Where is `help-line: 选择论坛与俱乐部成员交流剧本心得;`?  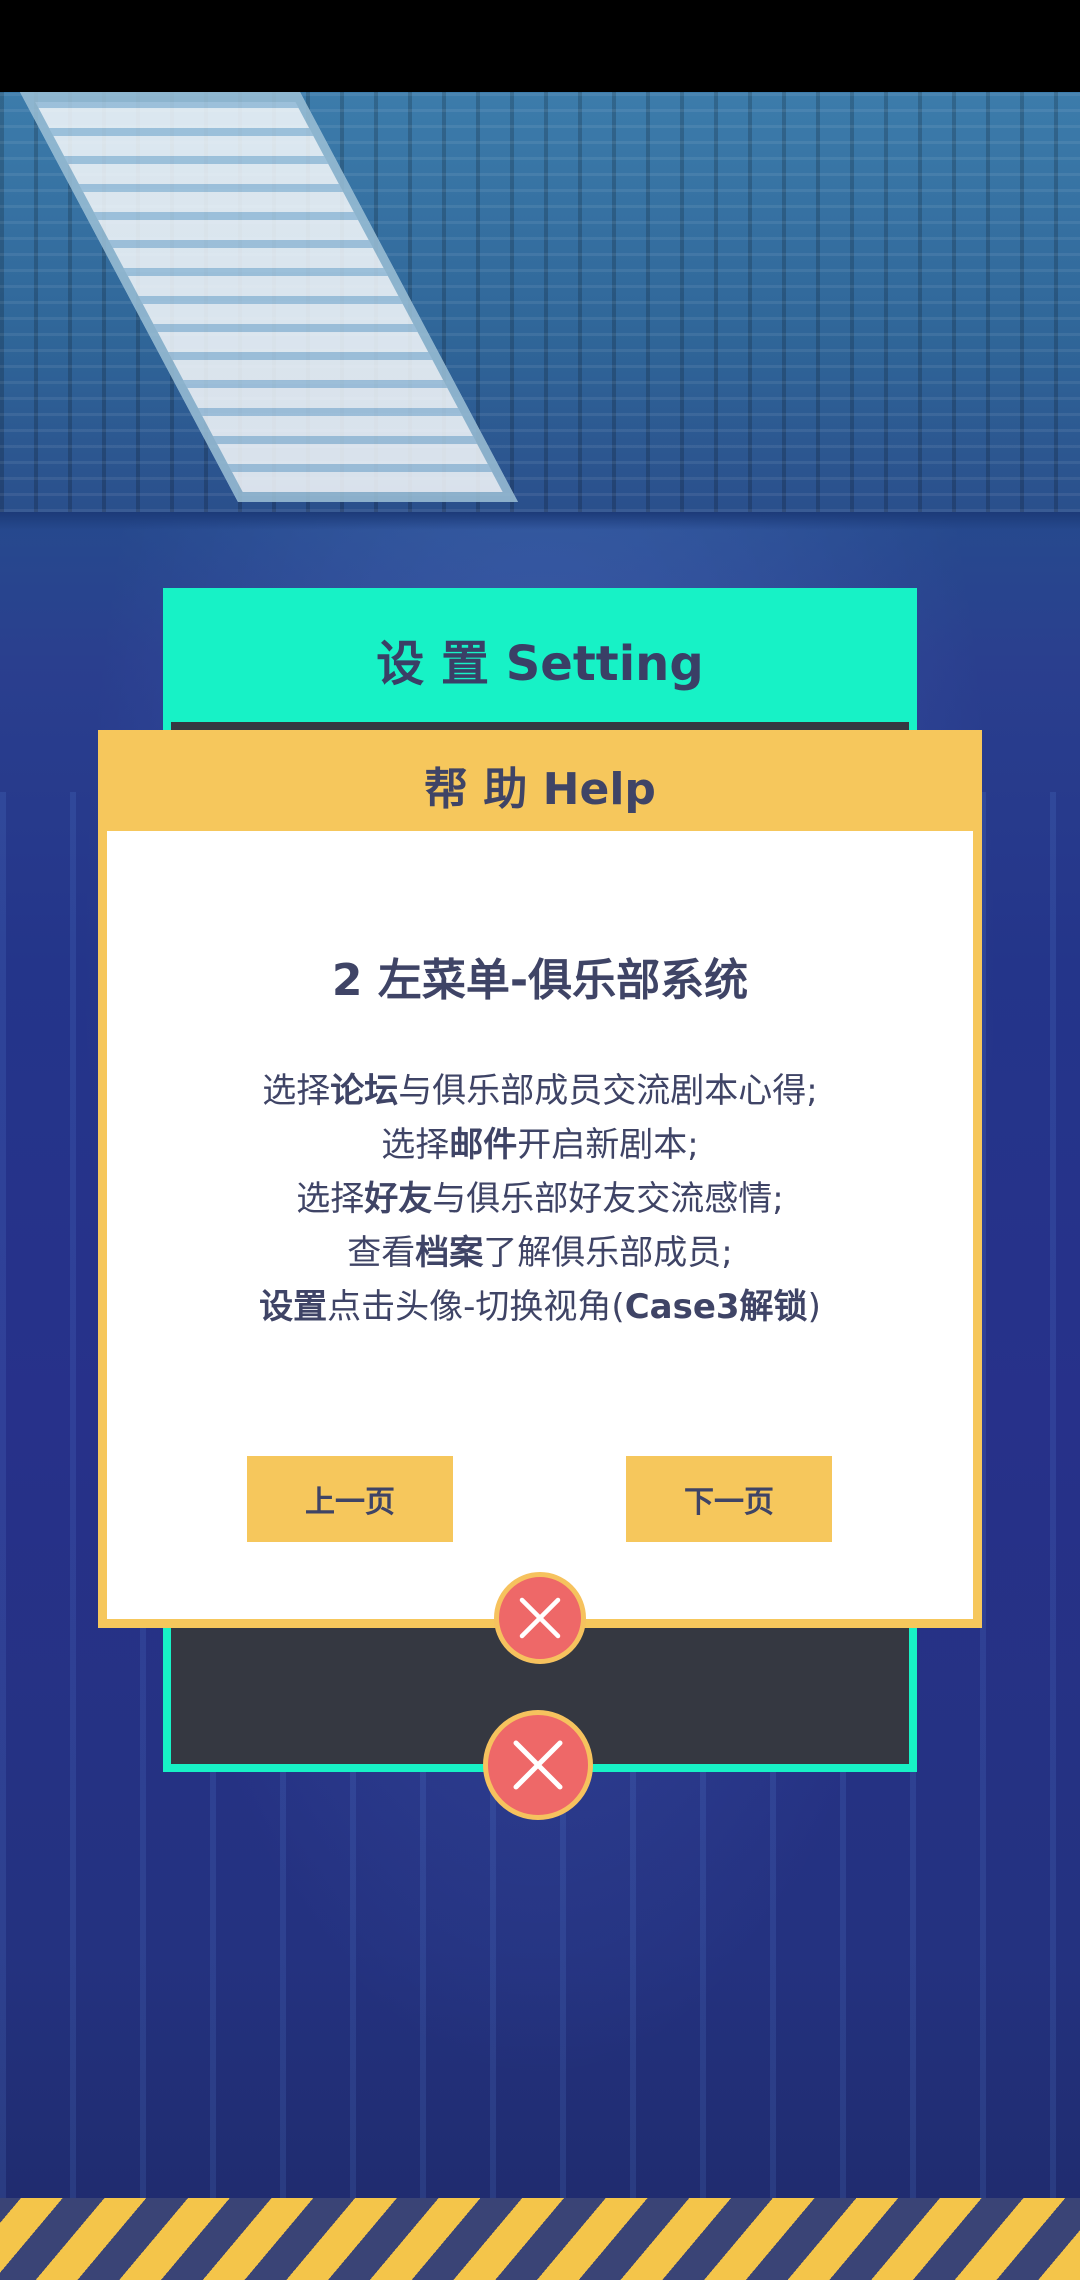 help-line: 选择论坛与俱乐部成员交流剧本心得; is located at coordinates (540, 1091).